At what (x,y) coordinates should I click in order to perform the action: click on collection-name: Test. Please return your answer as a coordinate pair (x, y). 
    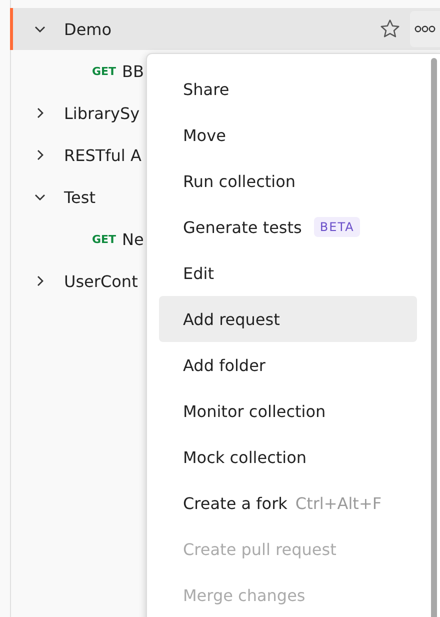
    Looking at the image, I should click on (80, 197).